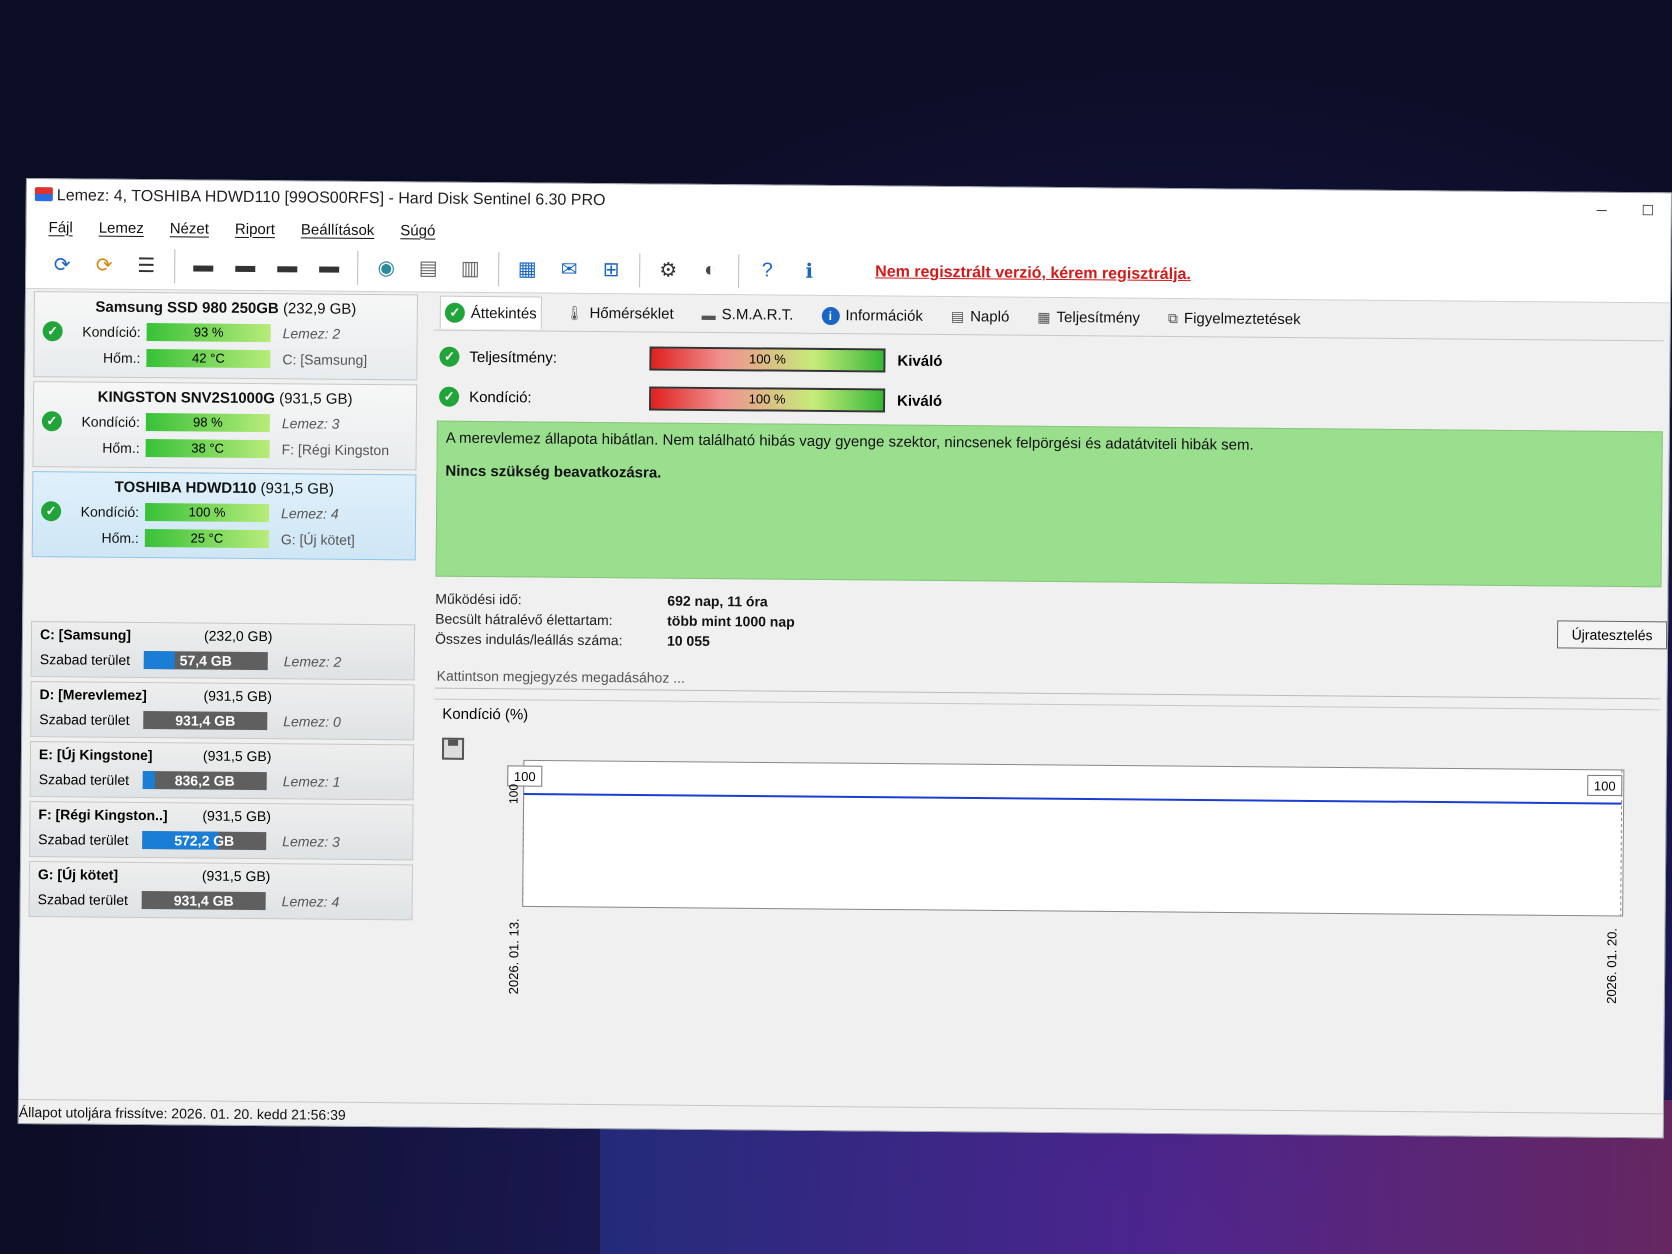 The image size is (1672, 1254). What do you see at coordinates (310, 423) in the screenshot?
I see `disk-number: Lemez: 3` at bounding box center [310, 423].